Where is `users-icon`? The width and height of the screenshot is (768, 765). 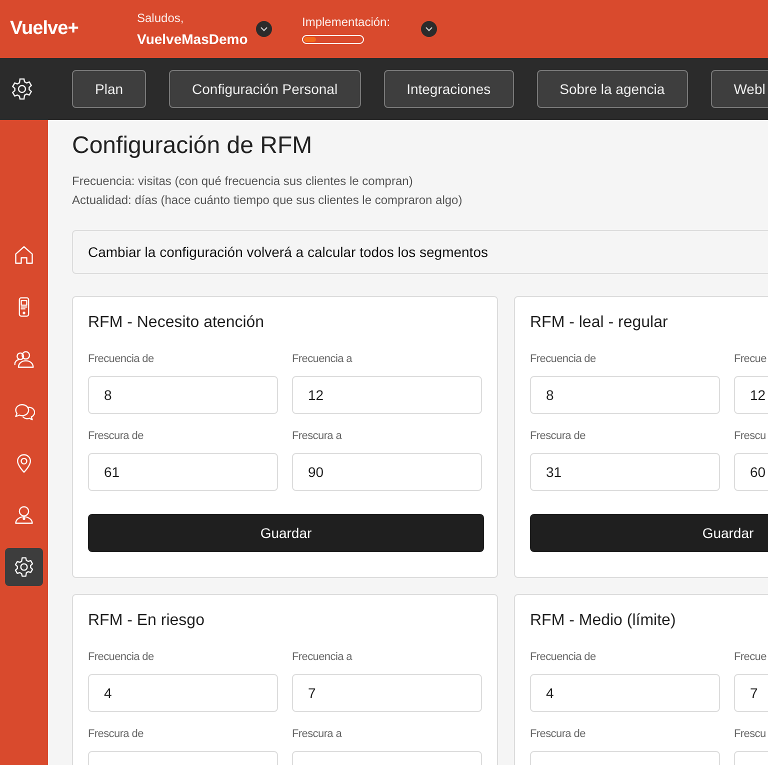 users-icon is located at coordinates (24, 359).